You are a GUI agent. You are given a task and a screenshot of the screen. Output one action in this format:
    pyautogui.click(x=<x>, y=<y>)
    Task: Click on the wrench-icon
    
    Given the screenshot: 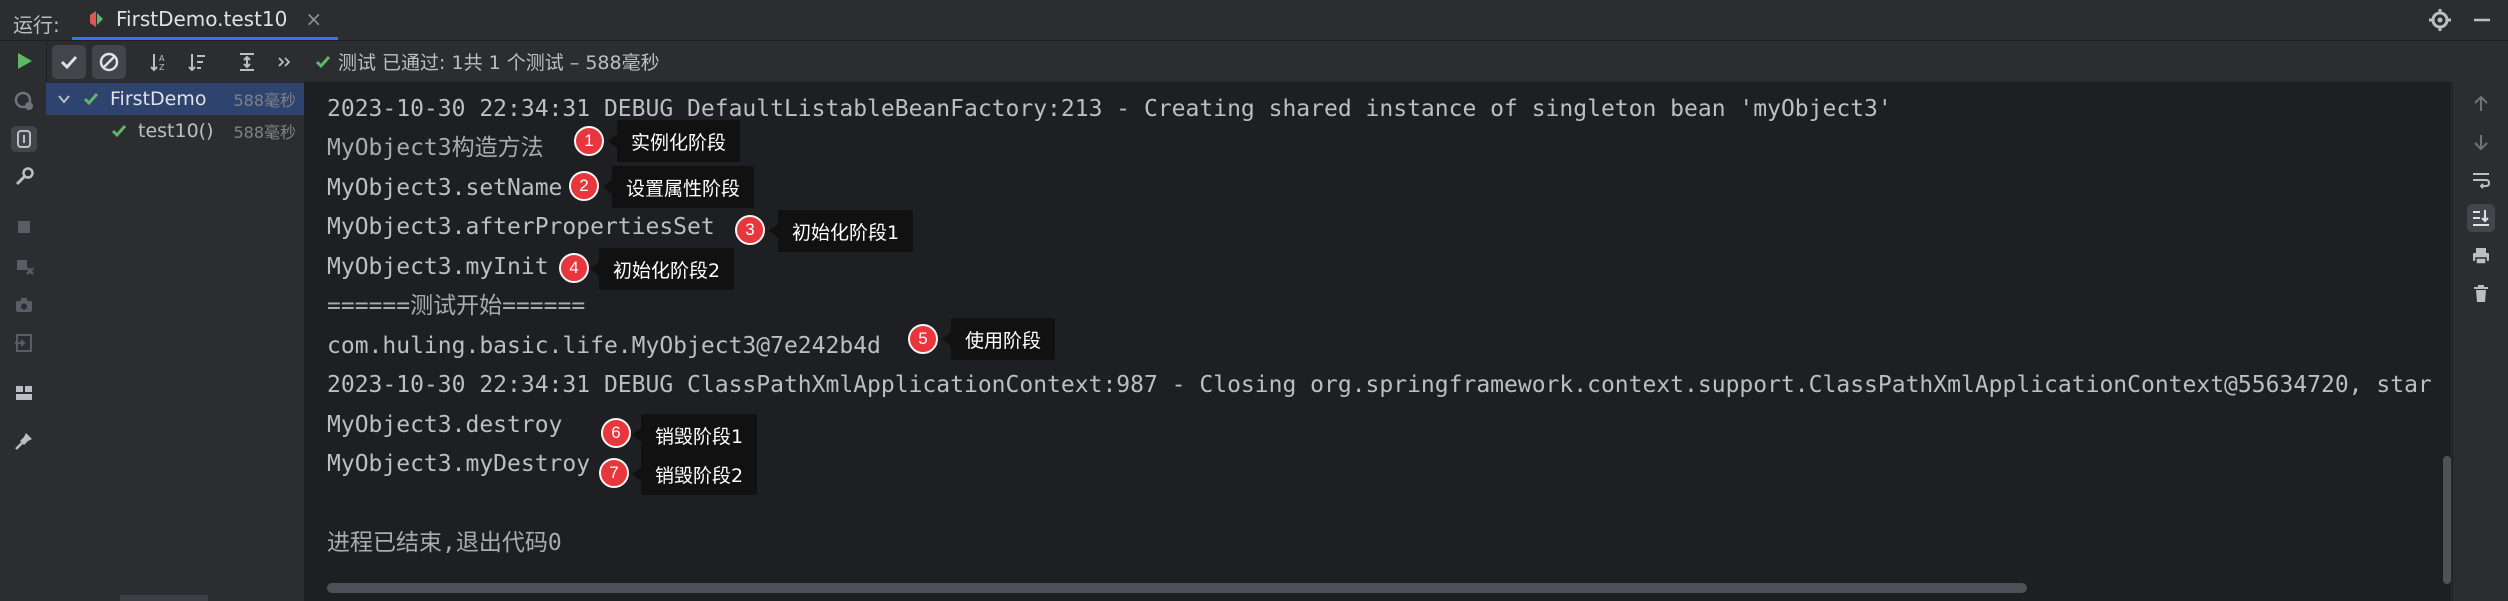 What is the action you would take?
    pyautogui.click(x=24, y=177)
    